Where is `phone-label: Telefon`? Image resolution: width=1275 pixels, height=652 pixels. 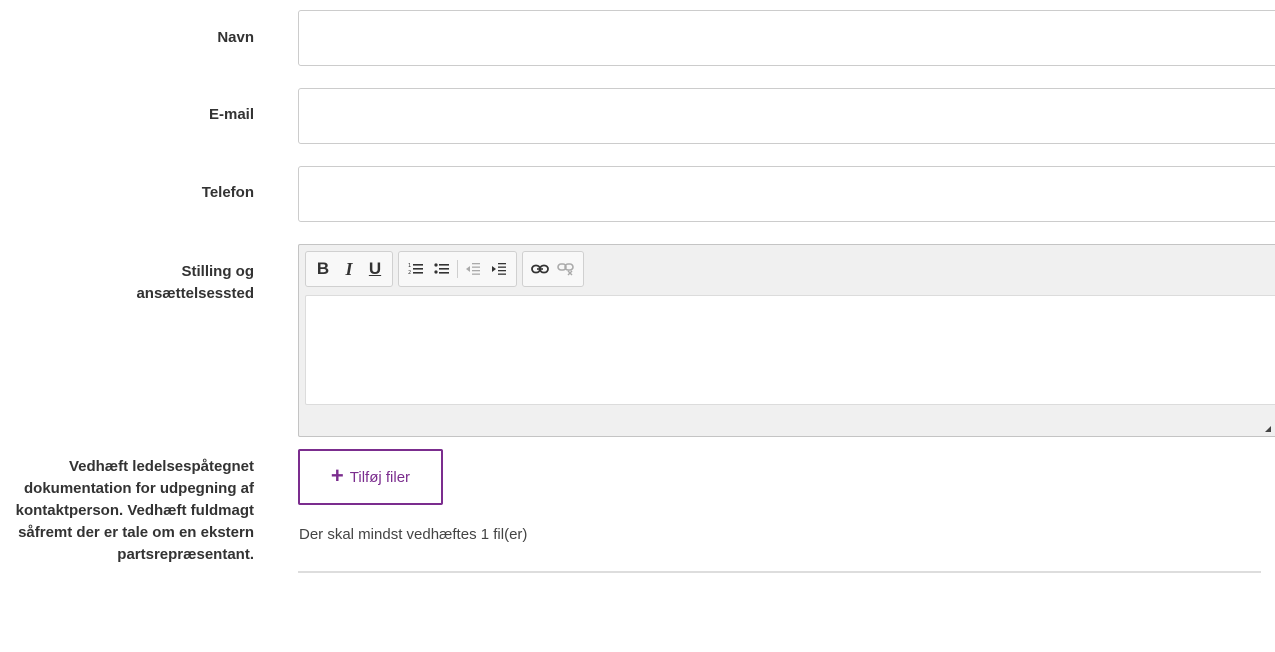
phone-label: Telefon is located at coordinates (227, 192).